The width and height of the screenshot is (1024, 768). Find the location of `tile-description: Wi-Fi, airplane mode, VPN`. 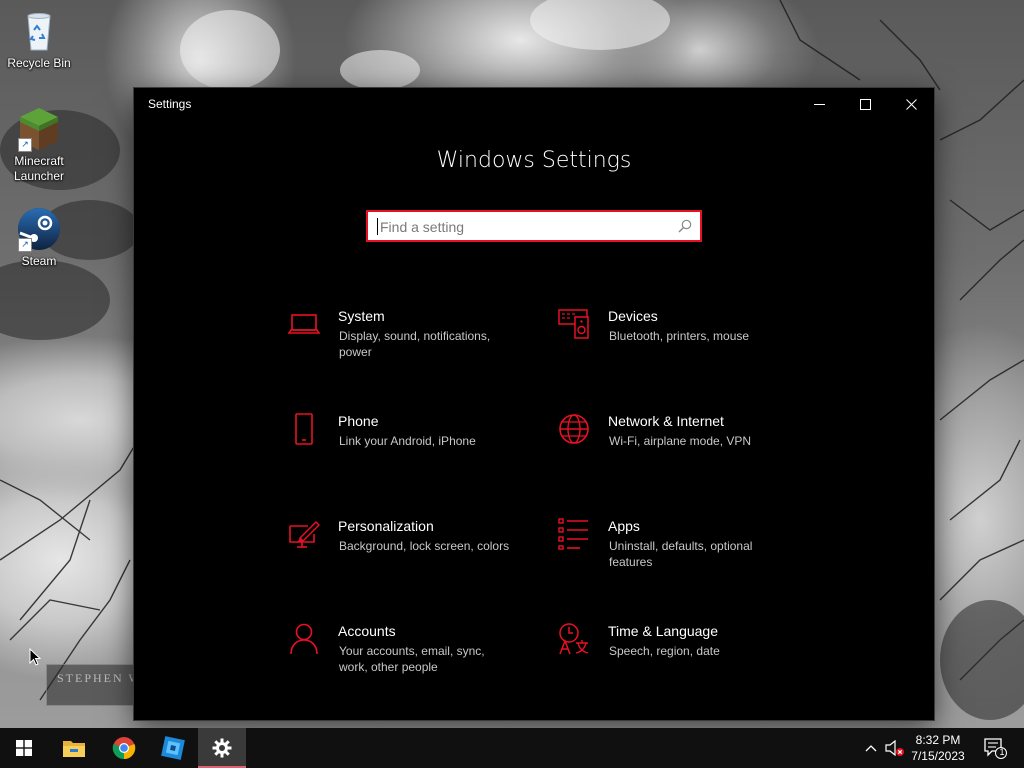

tile-description: Wi-Fi, airplane mode, VPN is located at coordinates (680, 441).